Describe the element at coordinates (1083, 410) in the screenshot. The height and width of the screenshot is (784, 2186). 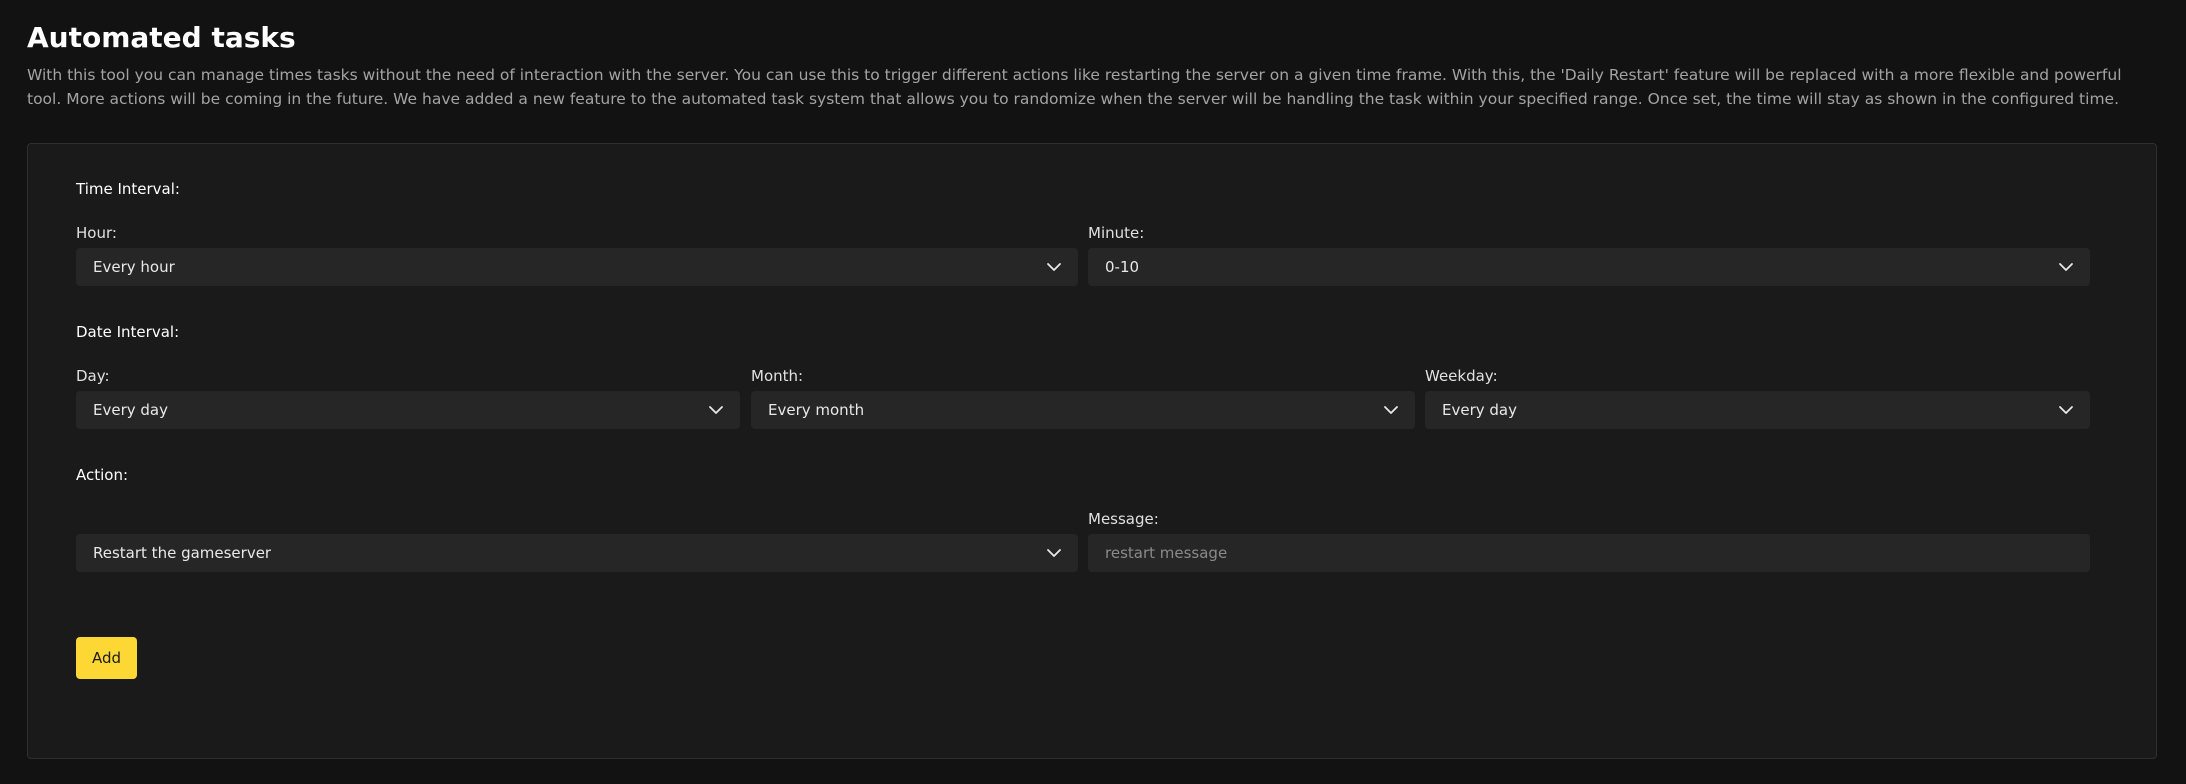
I see `month-select: Every month` at that location.